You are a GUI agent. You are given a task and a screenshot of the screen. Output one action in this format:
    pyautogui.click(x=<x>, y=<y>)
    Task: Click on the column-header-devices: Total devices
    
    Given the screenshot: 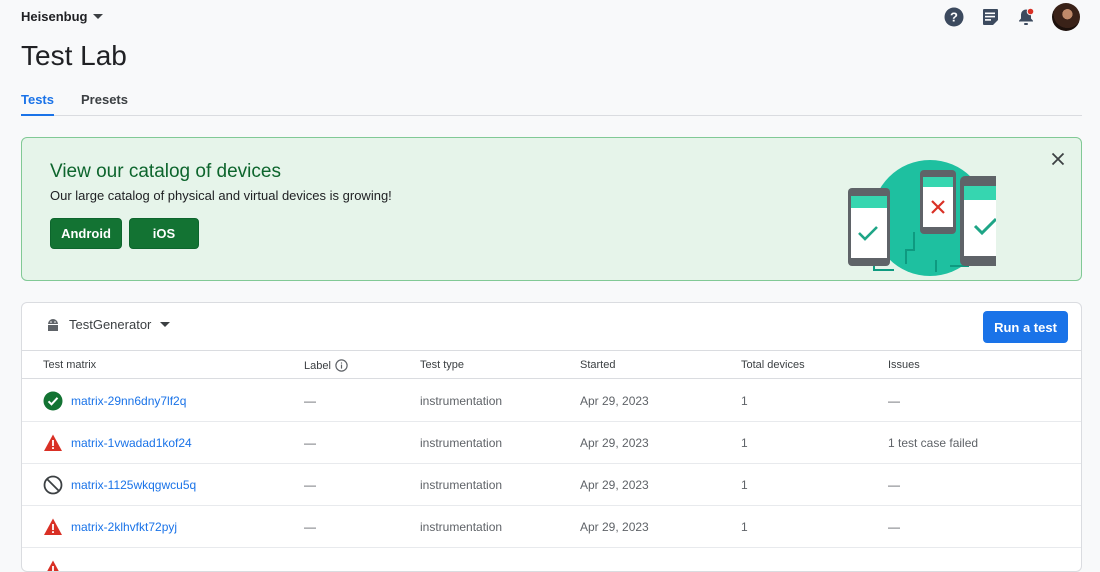 What is the action you would take?
    pyautogui.click(x=773, y=365)
    